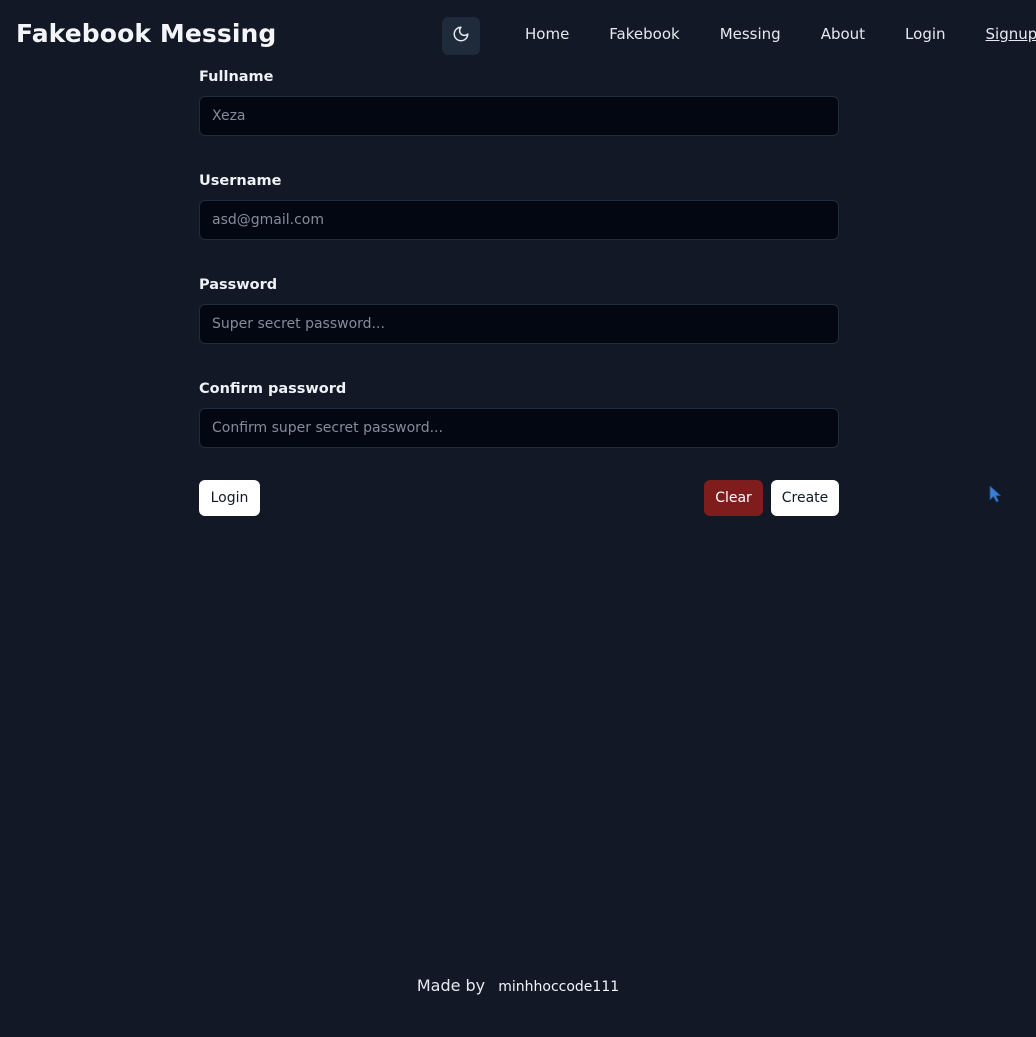  What do you see at coordinates (240, 181) in the screenshot?
I see `username-label: Username` at bounding box center [240, 181].